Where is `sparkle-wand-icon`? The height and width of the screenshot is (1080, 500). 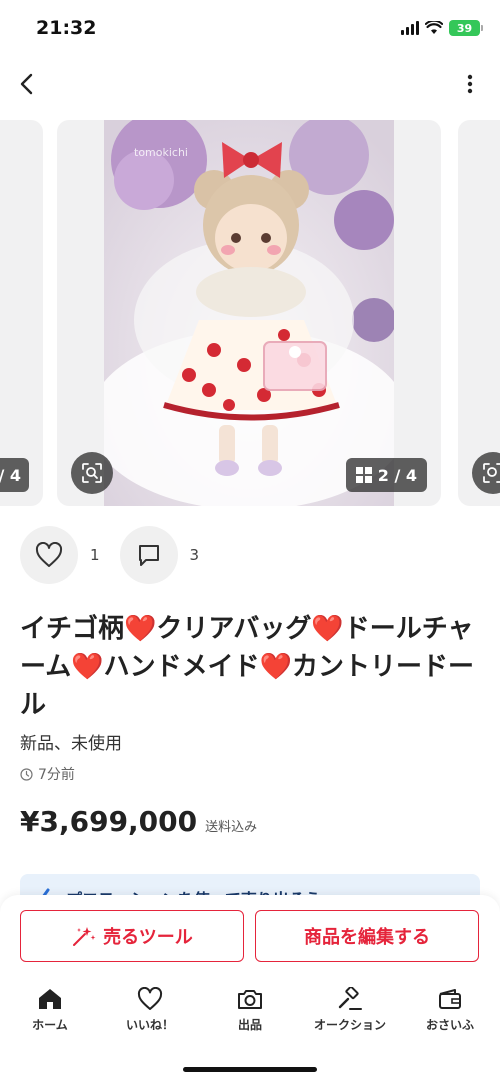 sparkle-wand-icon is located at coordinates (84, 936).